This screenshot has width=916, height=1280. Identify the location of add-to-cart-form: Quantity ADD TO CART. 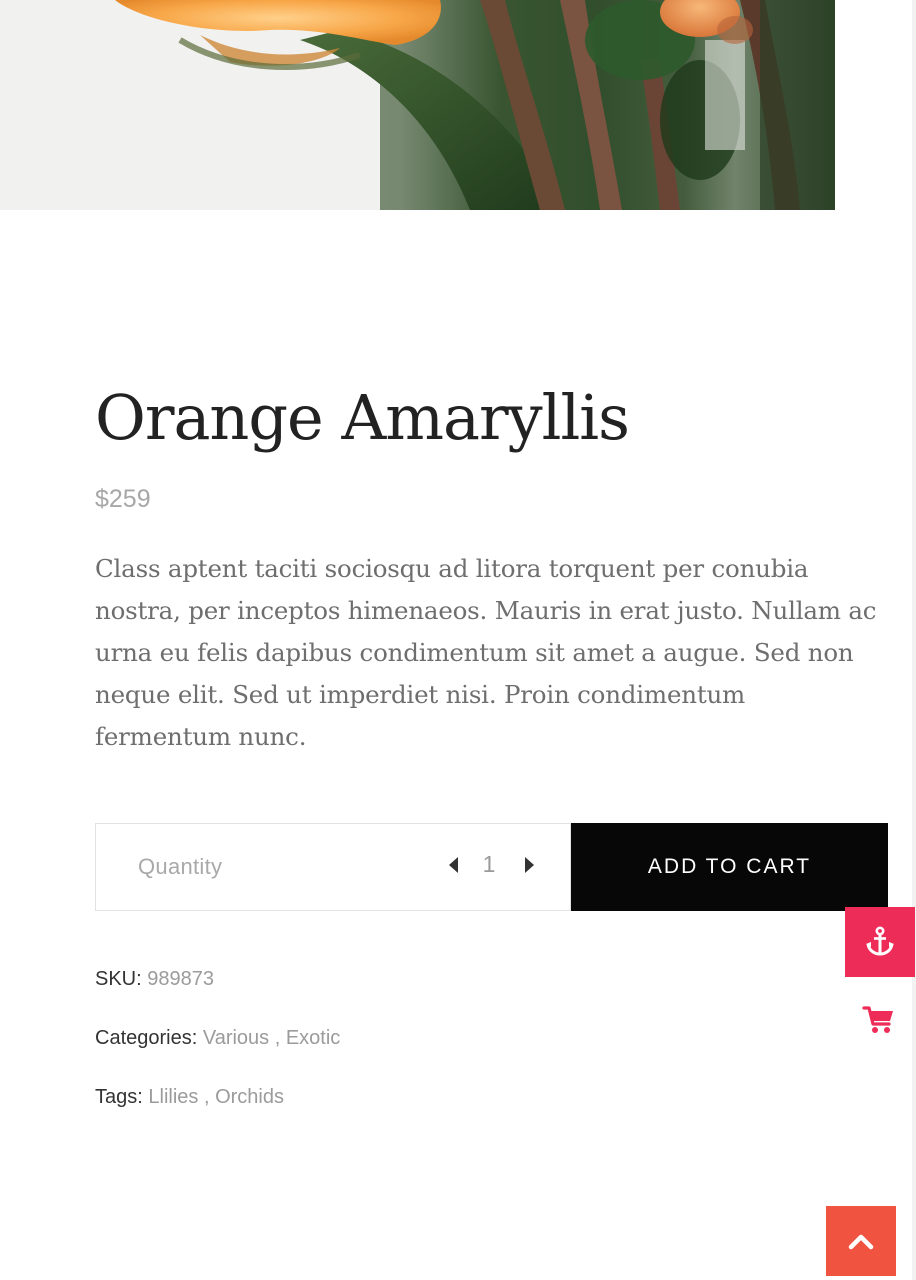
(491, 867).